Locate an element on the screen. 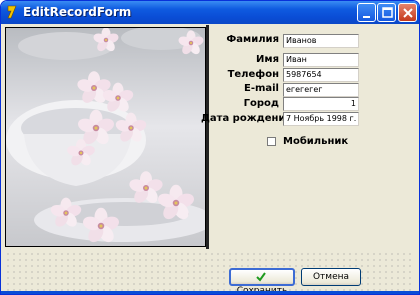  phone-field: 5987654 is located at coordinates (321, 75).